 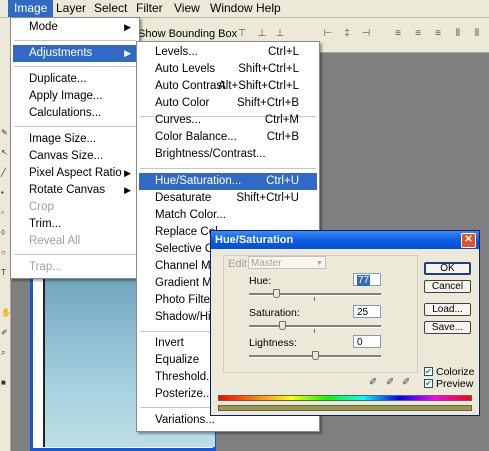 I want to click on menu-item-shortcut: Ctrl+U, so click(x=282, y=181).